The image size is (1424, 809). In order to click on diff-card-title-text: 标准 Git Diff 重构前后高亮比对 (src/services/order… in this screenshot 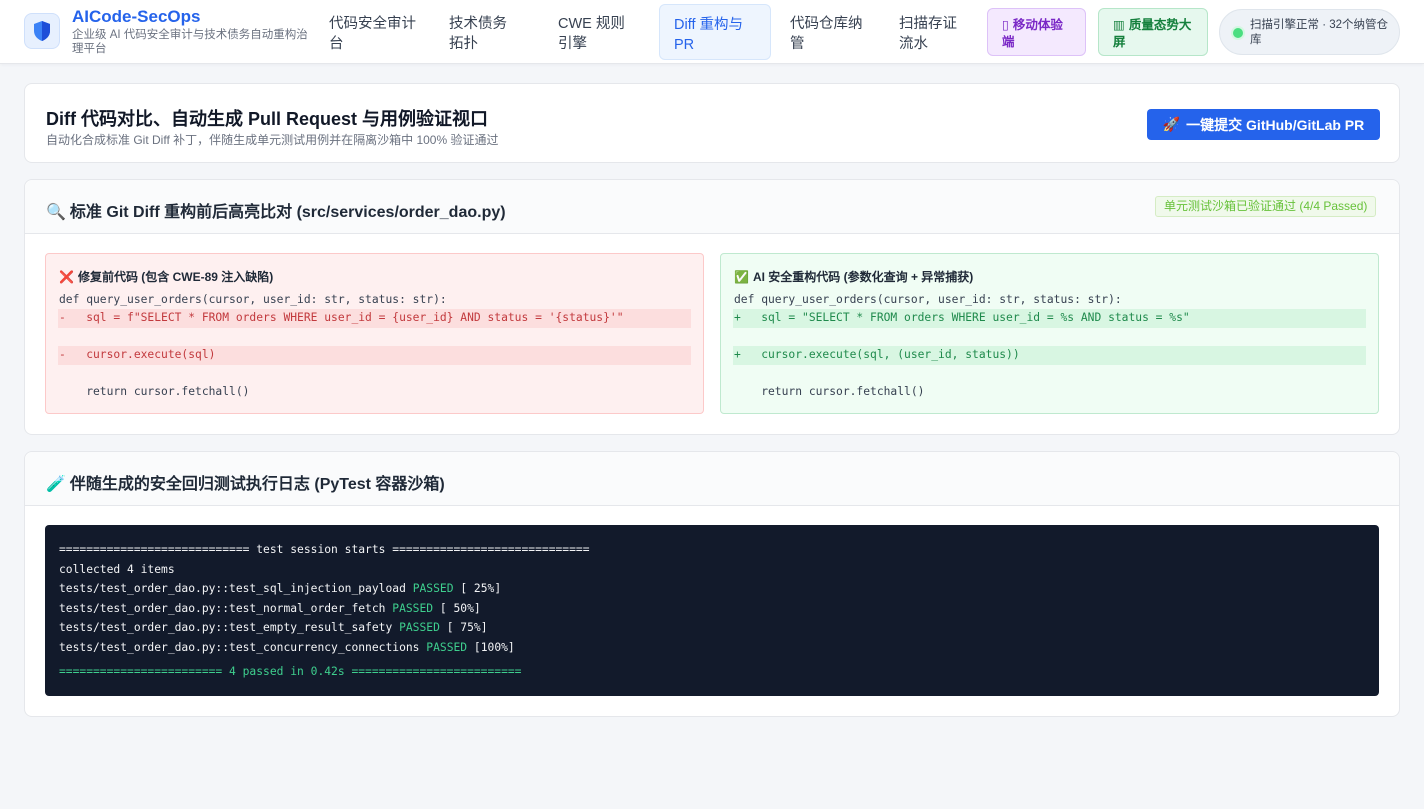, I will do `click(287, 212)`.